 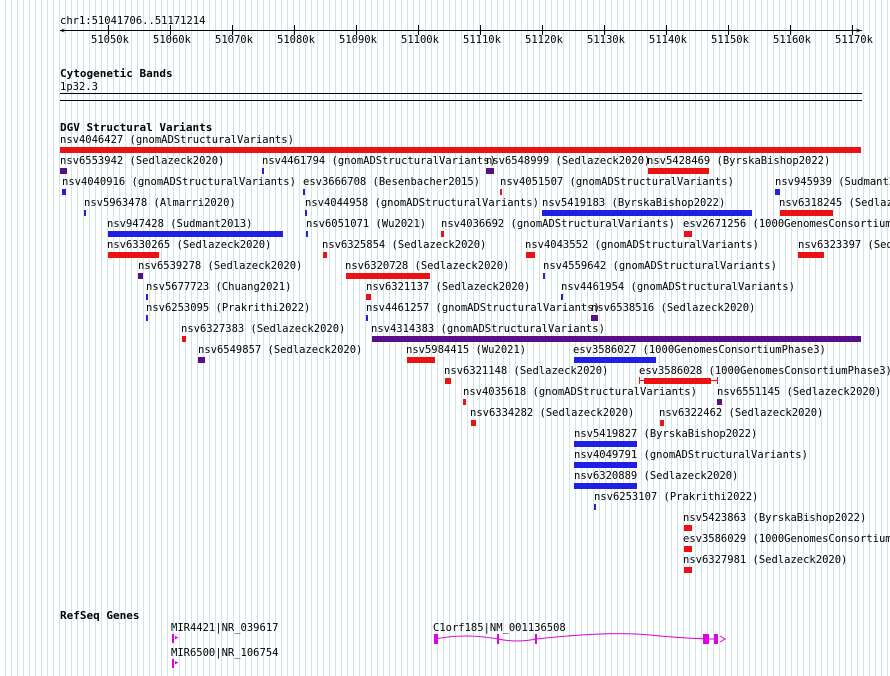 What do you see at coordinates (133, 21) in the screenshot?
I see `ruler-position-label: chr1:51041706..51171214` at bounding box center [133, 21].